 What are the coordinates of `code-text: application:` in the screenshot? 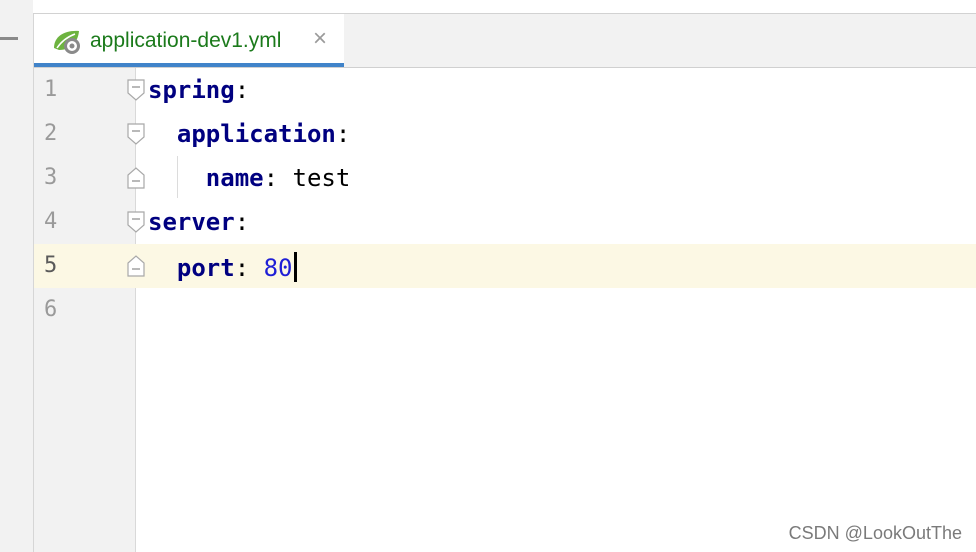 It's located at (249, 134).